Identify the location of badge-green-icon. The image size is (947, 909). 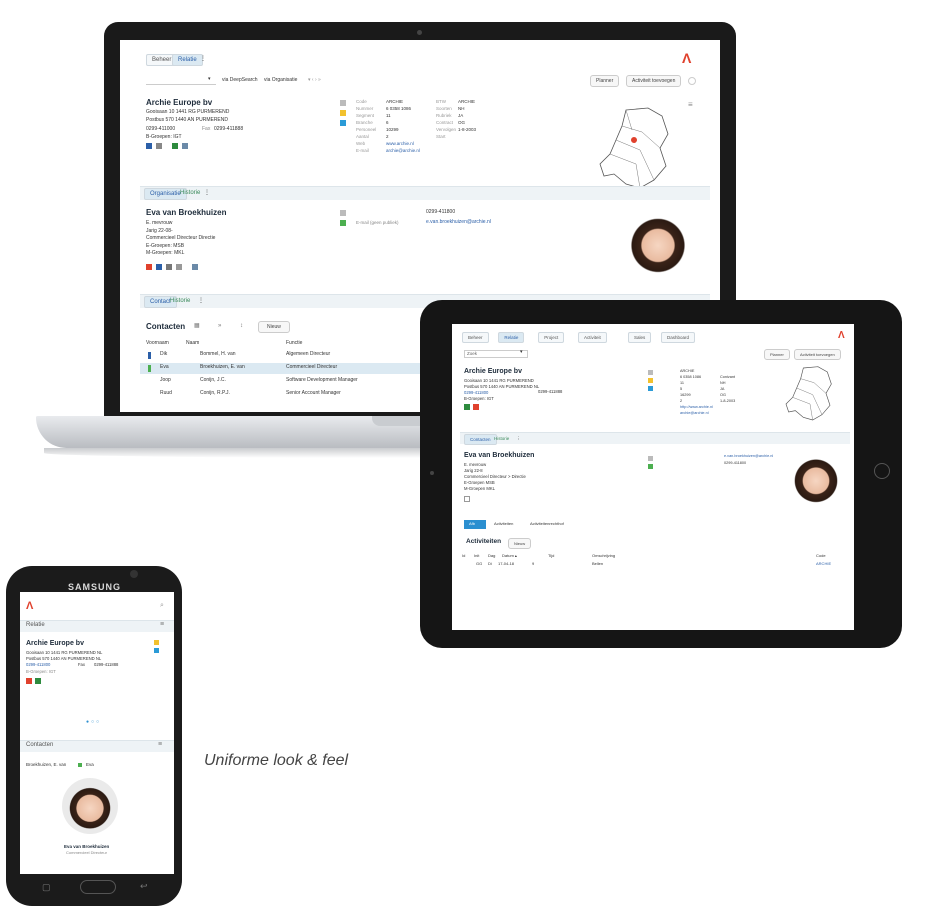
(650, 466).